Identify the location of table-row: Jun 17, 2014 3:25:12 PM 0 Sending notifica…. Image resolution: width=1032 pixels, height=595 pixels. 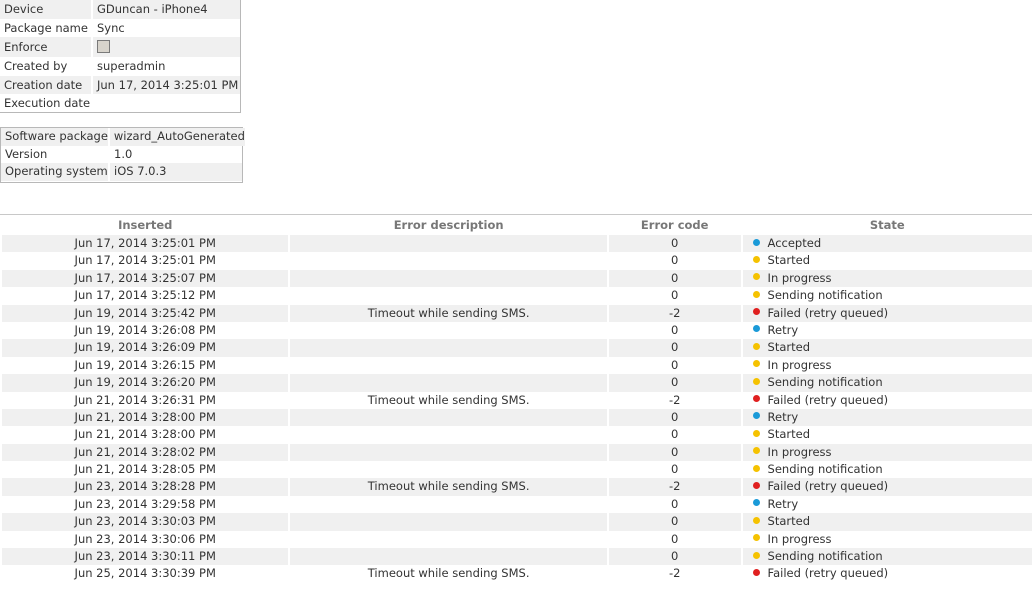
(516, 295).